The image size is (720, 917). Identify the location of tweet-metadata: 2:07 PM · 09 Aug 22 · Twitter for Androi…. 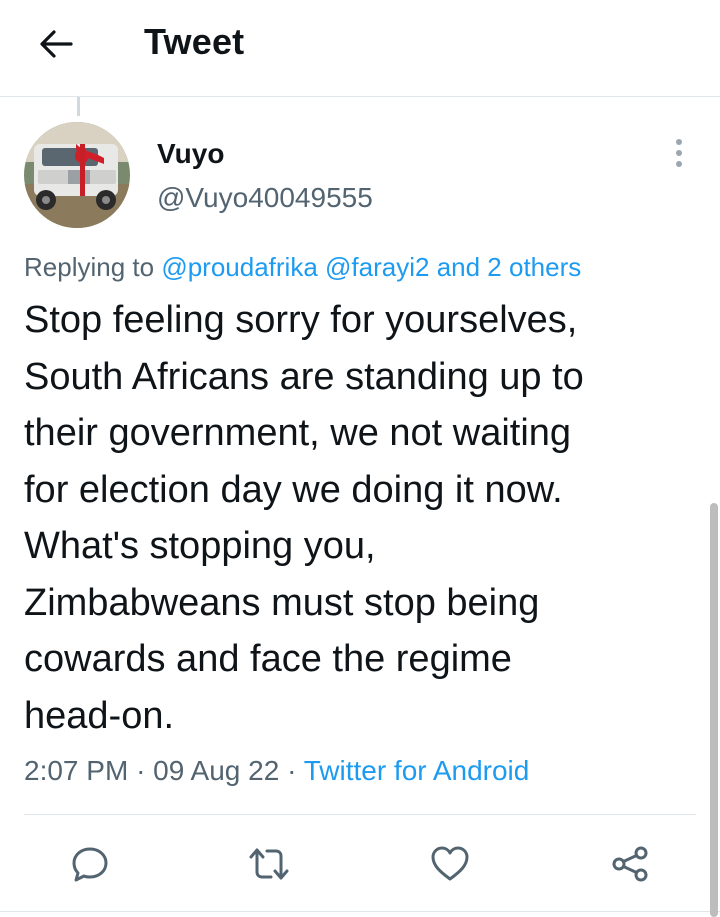
(276, 771).